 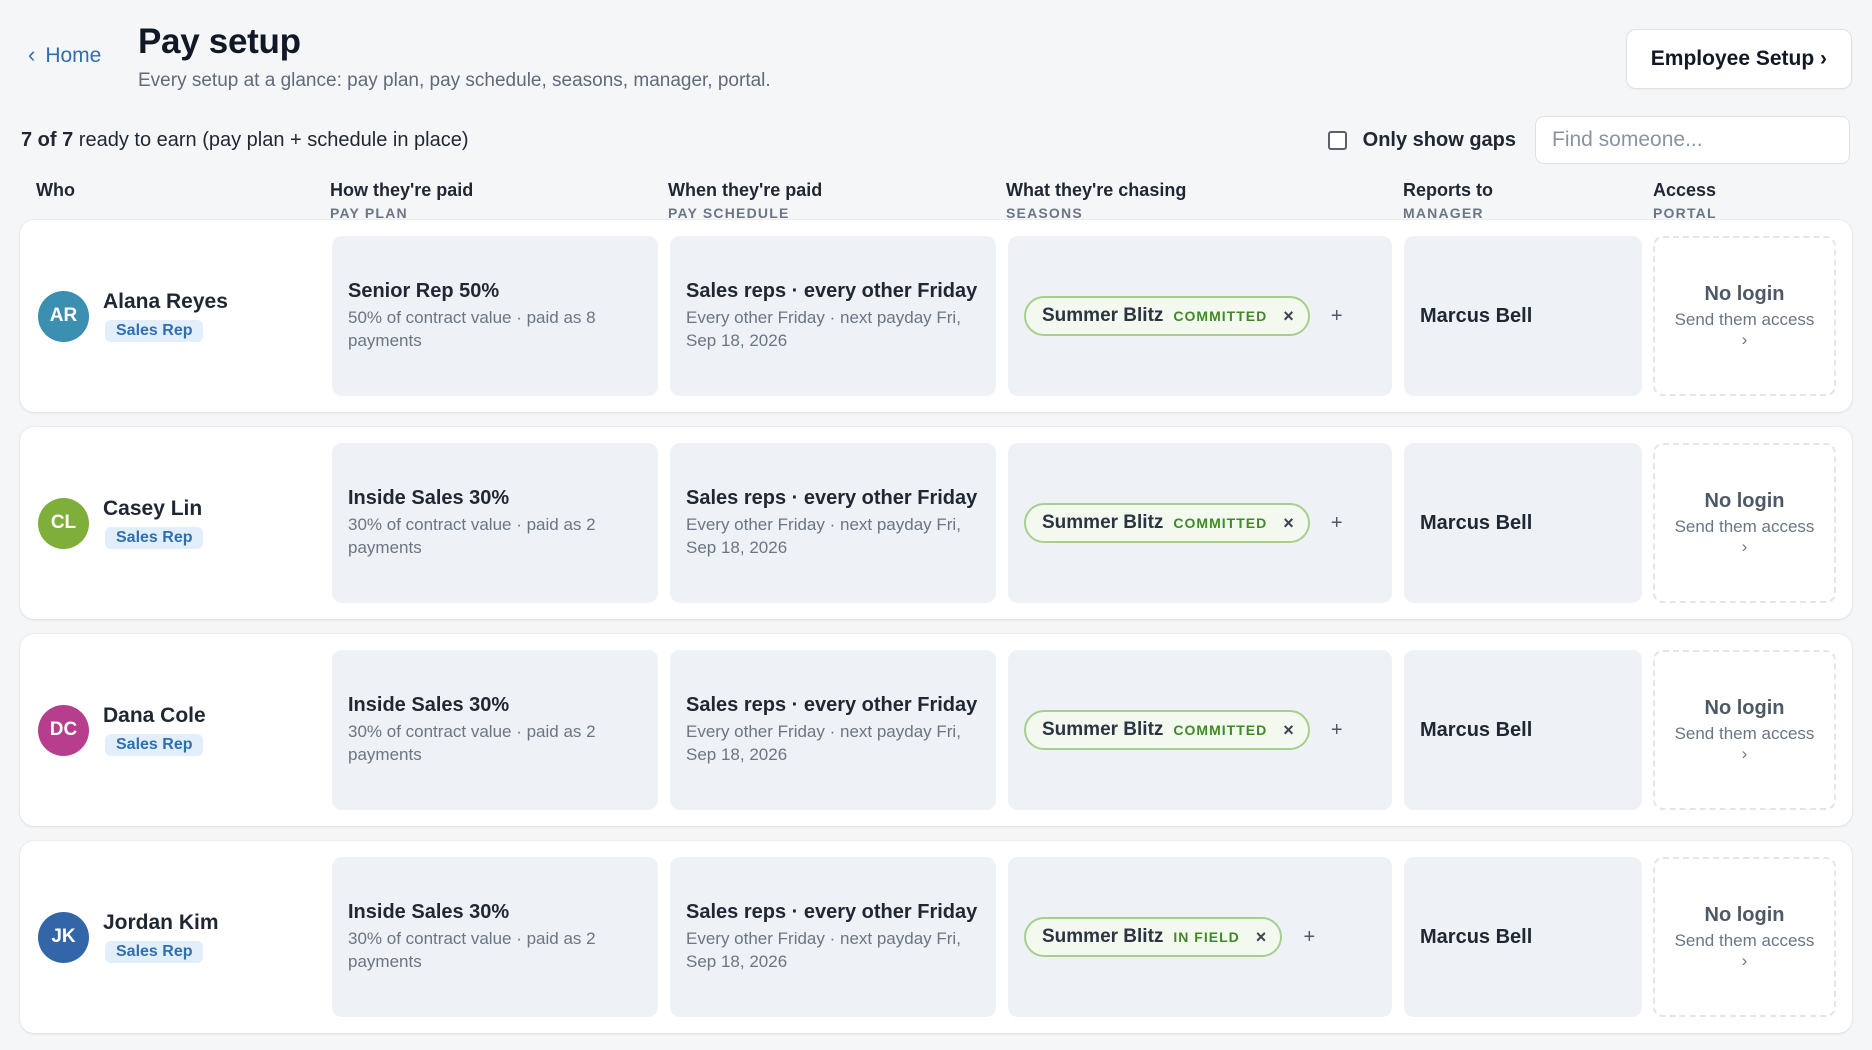 I want to click on column-header-label: Reports to, so click(x=1448, y=190).